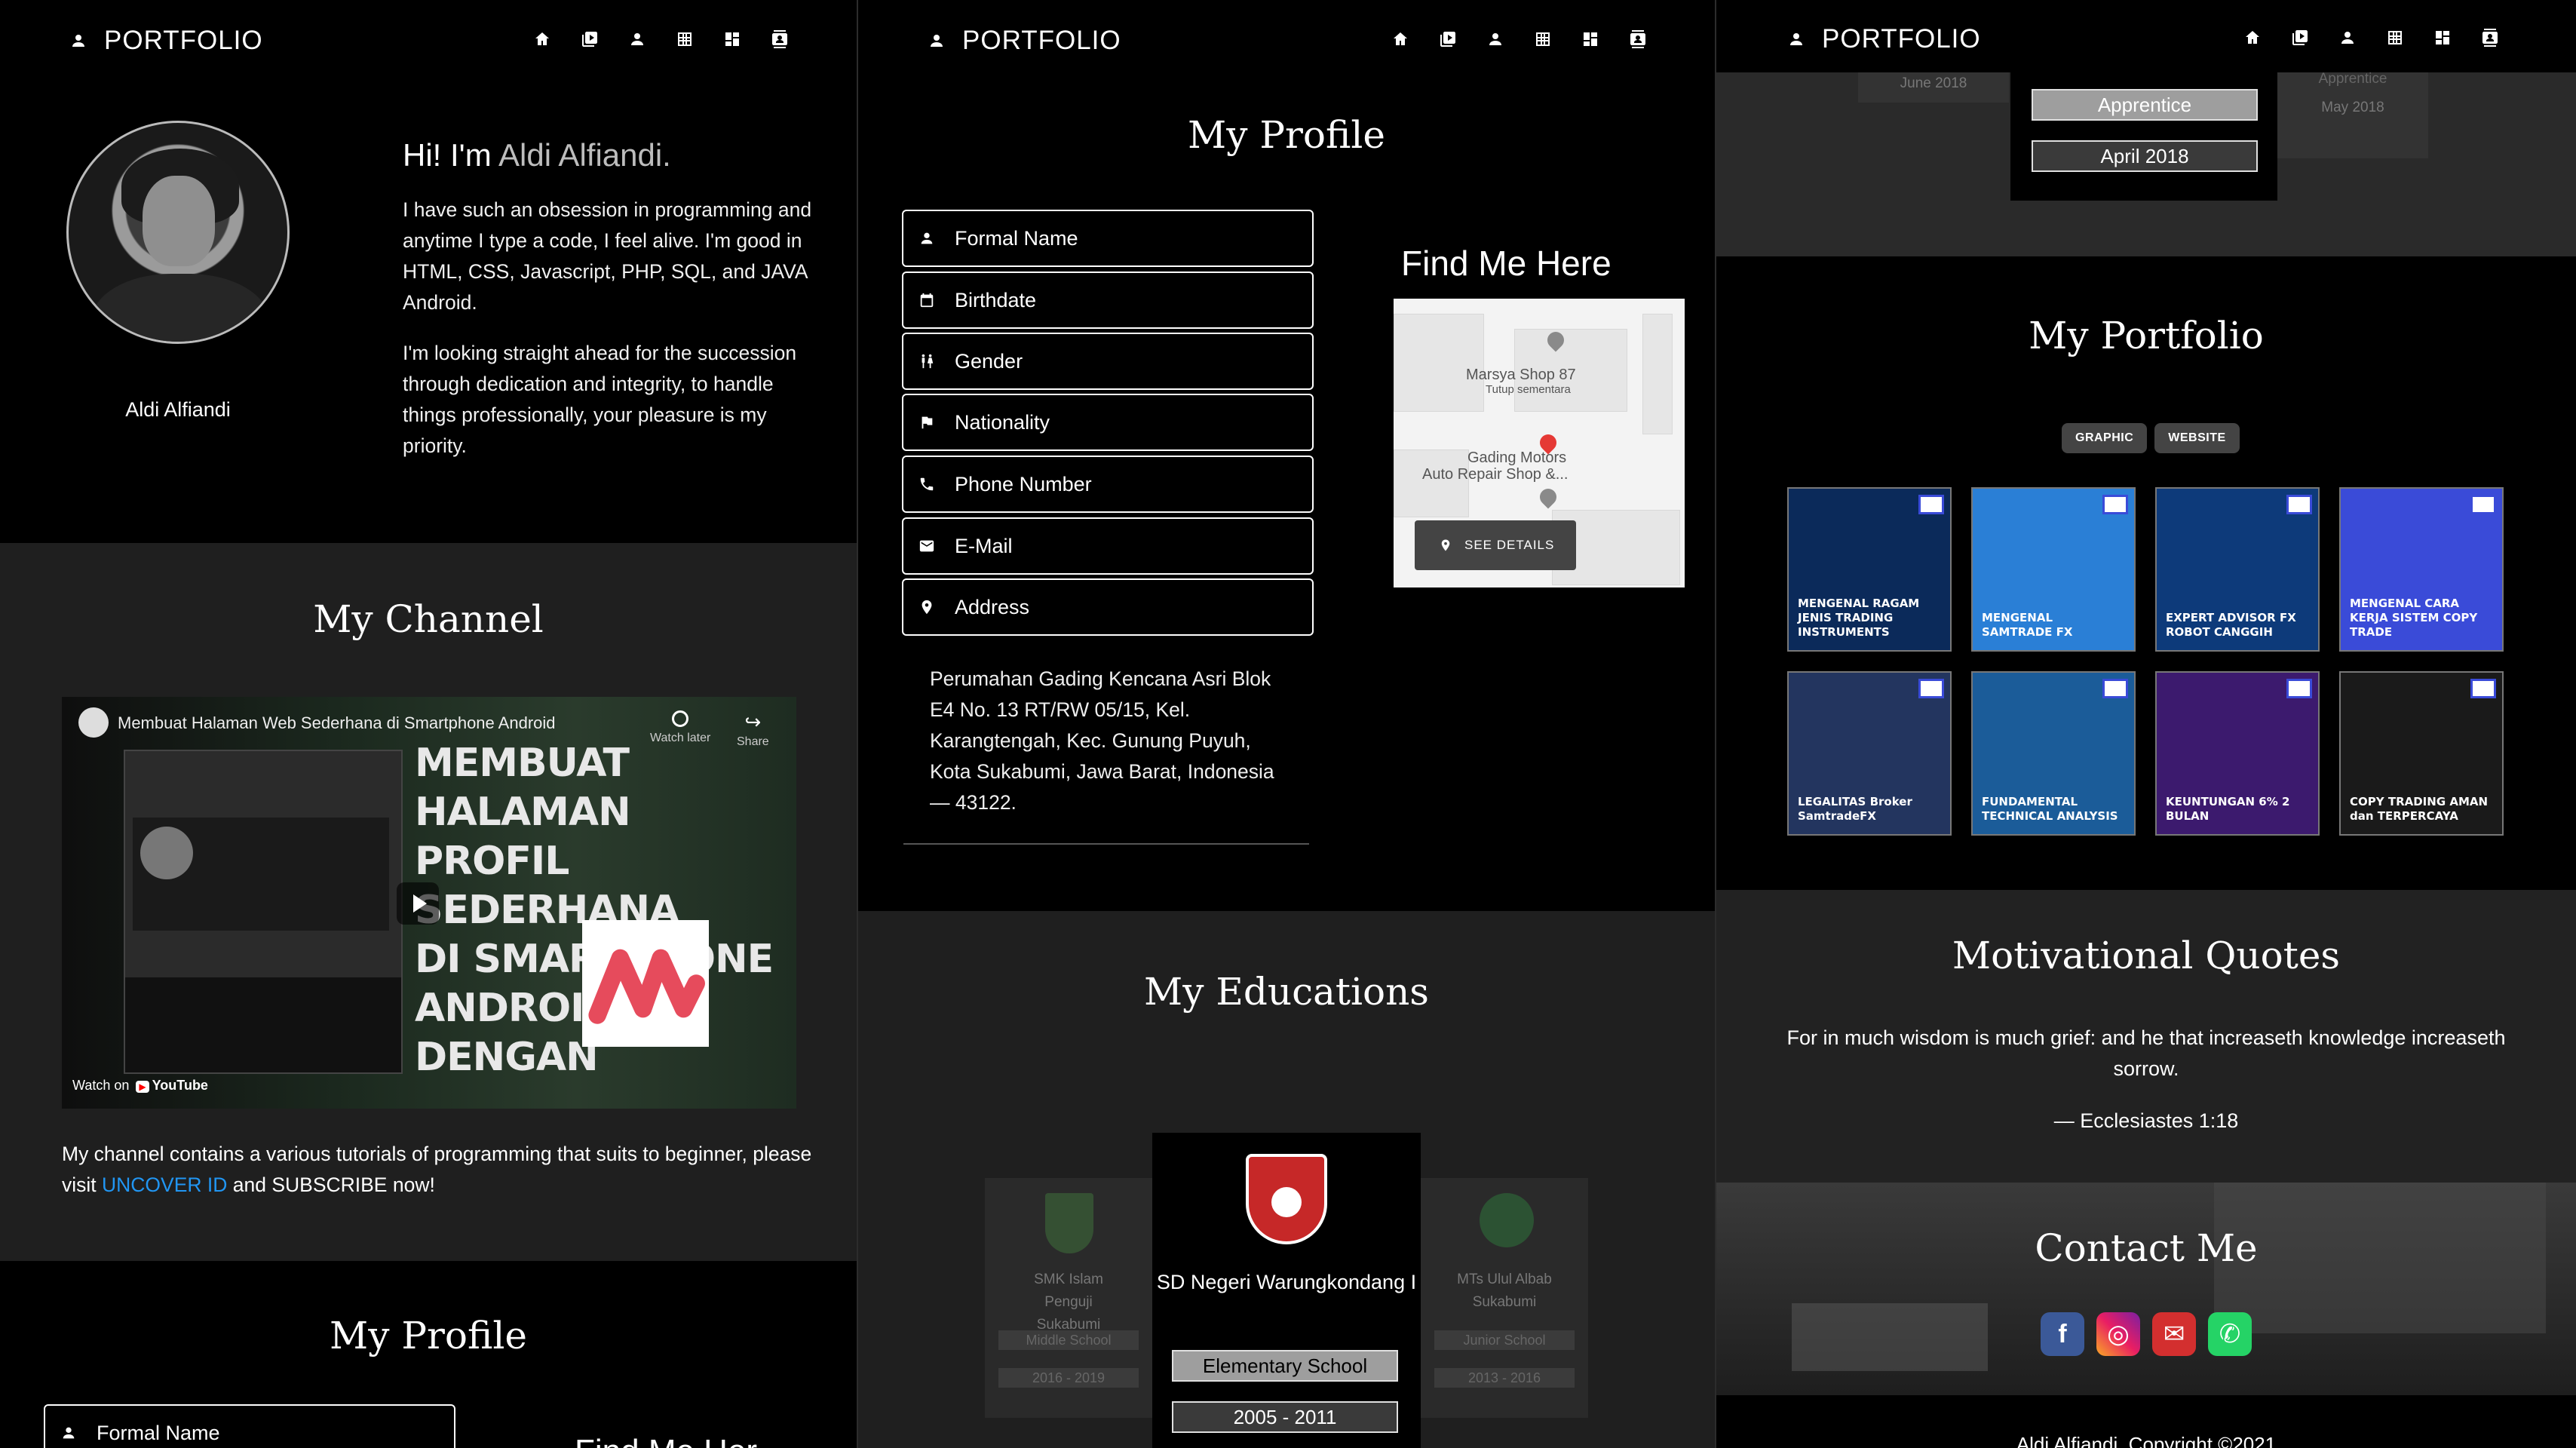 This screenshot has width=2576, height=1448. Describe the element at coordinates (753, 721) in the screenshot. I see `share-icon: ↪` at that location.